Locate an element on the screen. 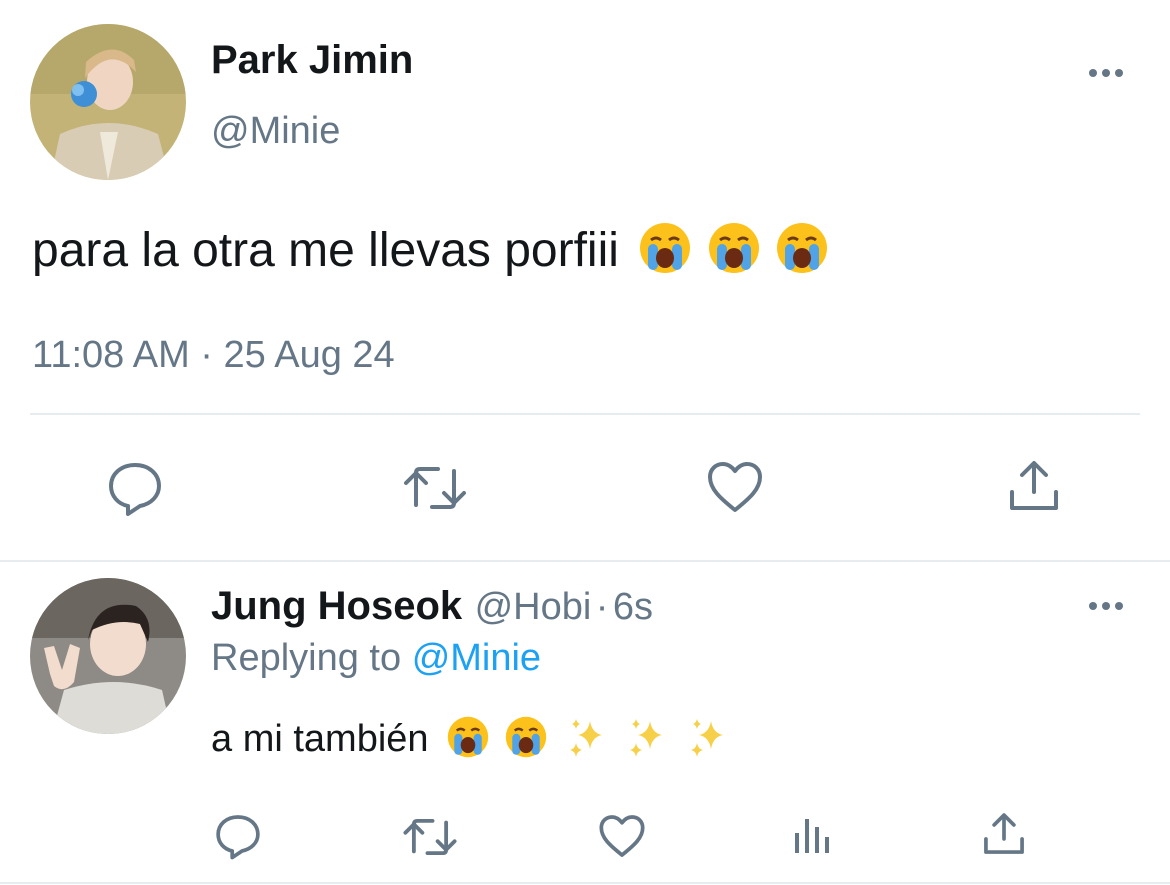 The height and width of the screenshot is (885, 1170). avatar-image is located at coordinates (108, 102).